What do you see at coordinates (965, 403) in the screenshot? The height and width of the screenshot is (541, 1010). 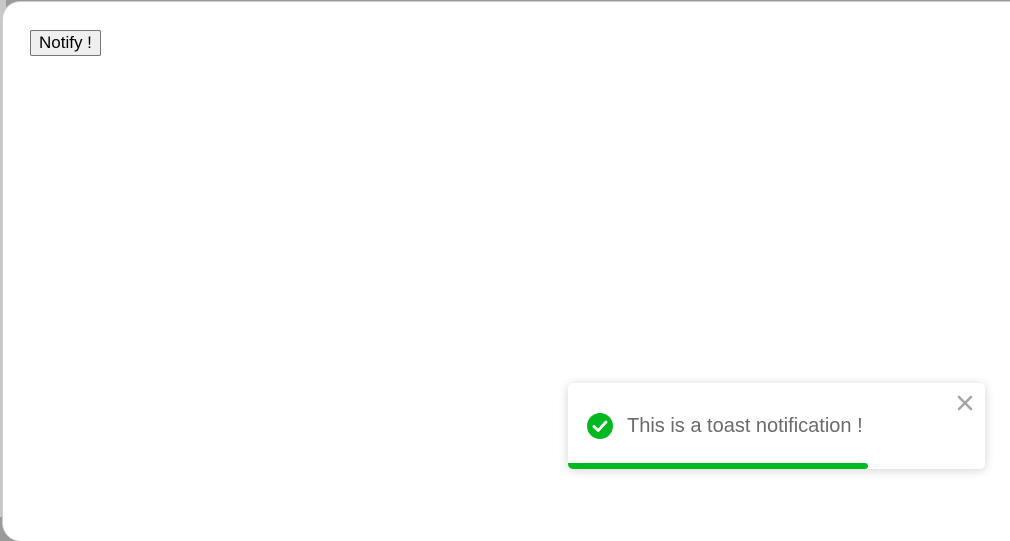 I see `close-icon` at bounding box center [965, 403].